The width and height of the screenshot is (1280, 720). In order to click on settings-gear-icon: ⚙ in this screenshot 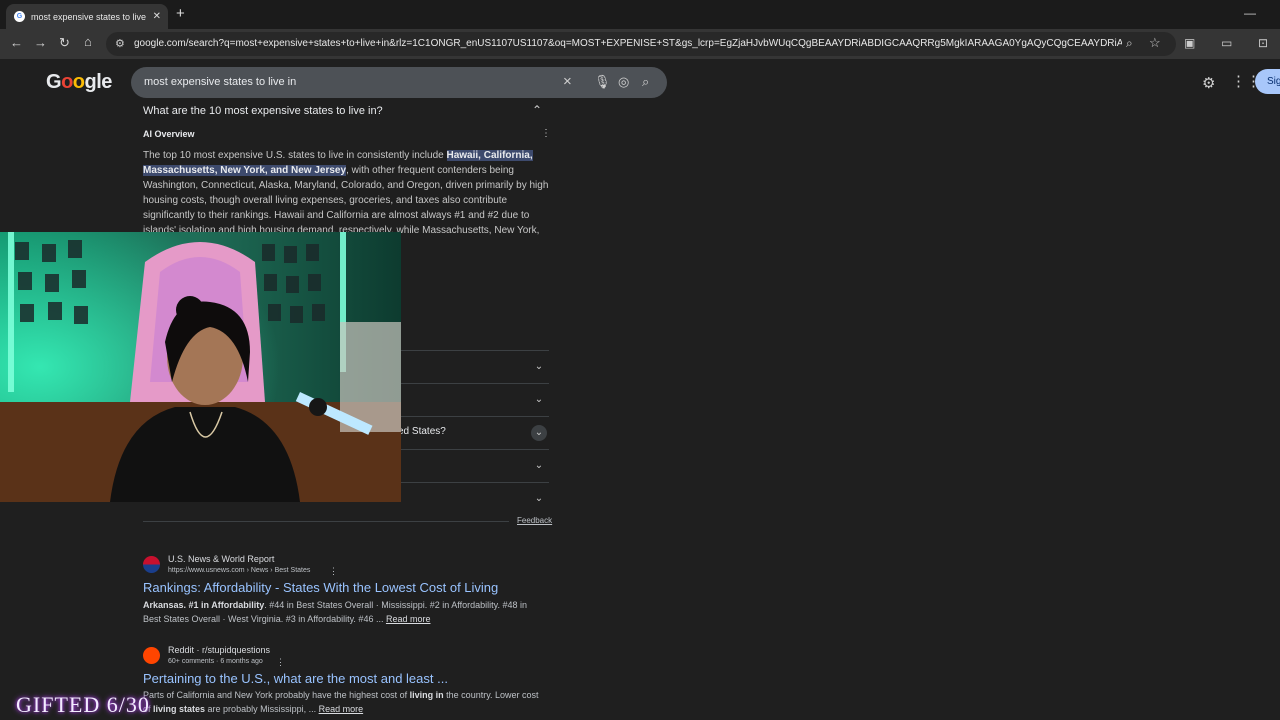, I will do `click(1208, 83)`.